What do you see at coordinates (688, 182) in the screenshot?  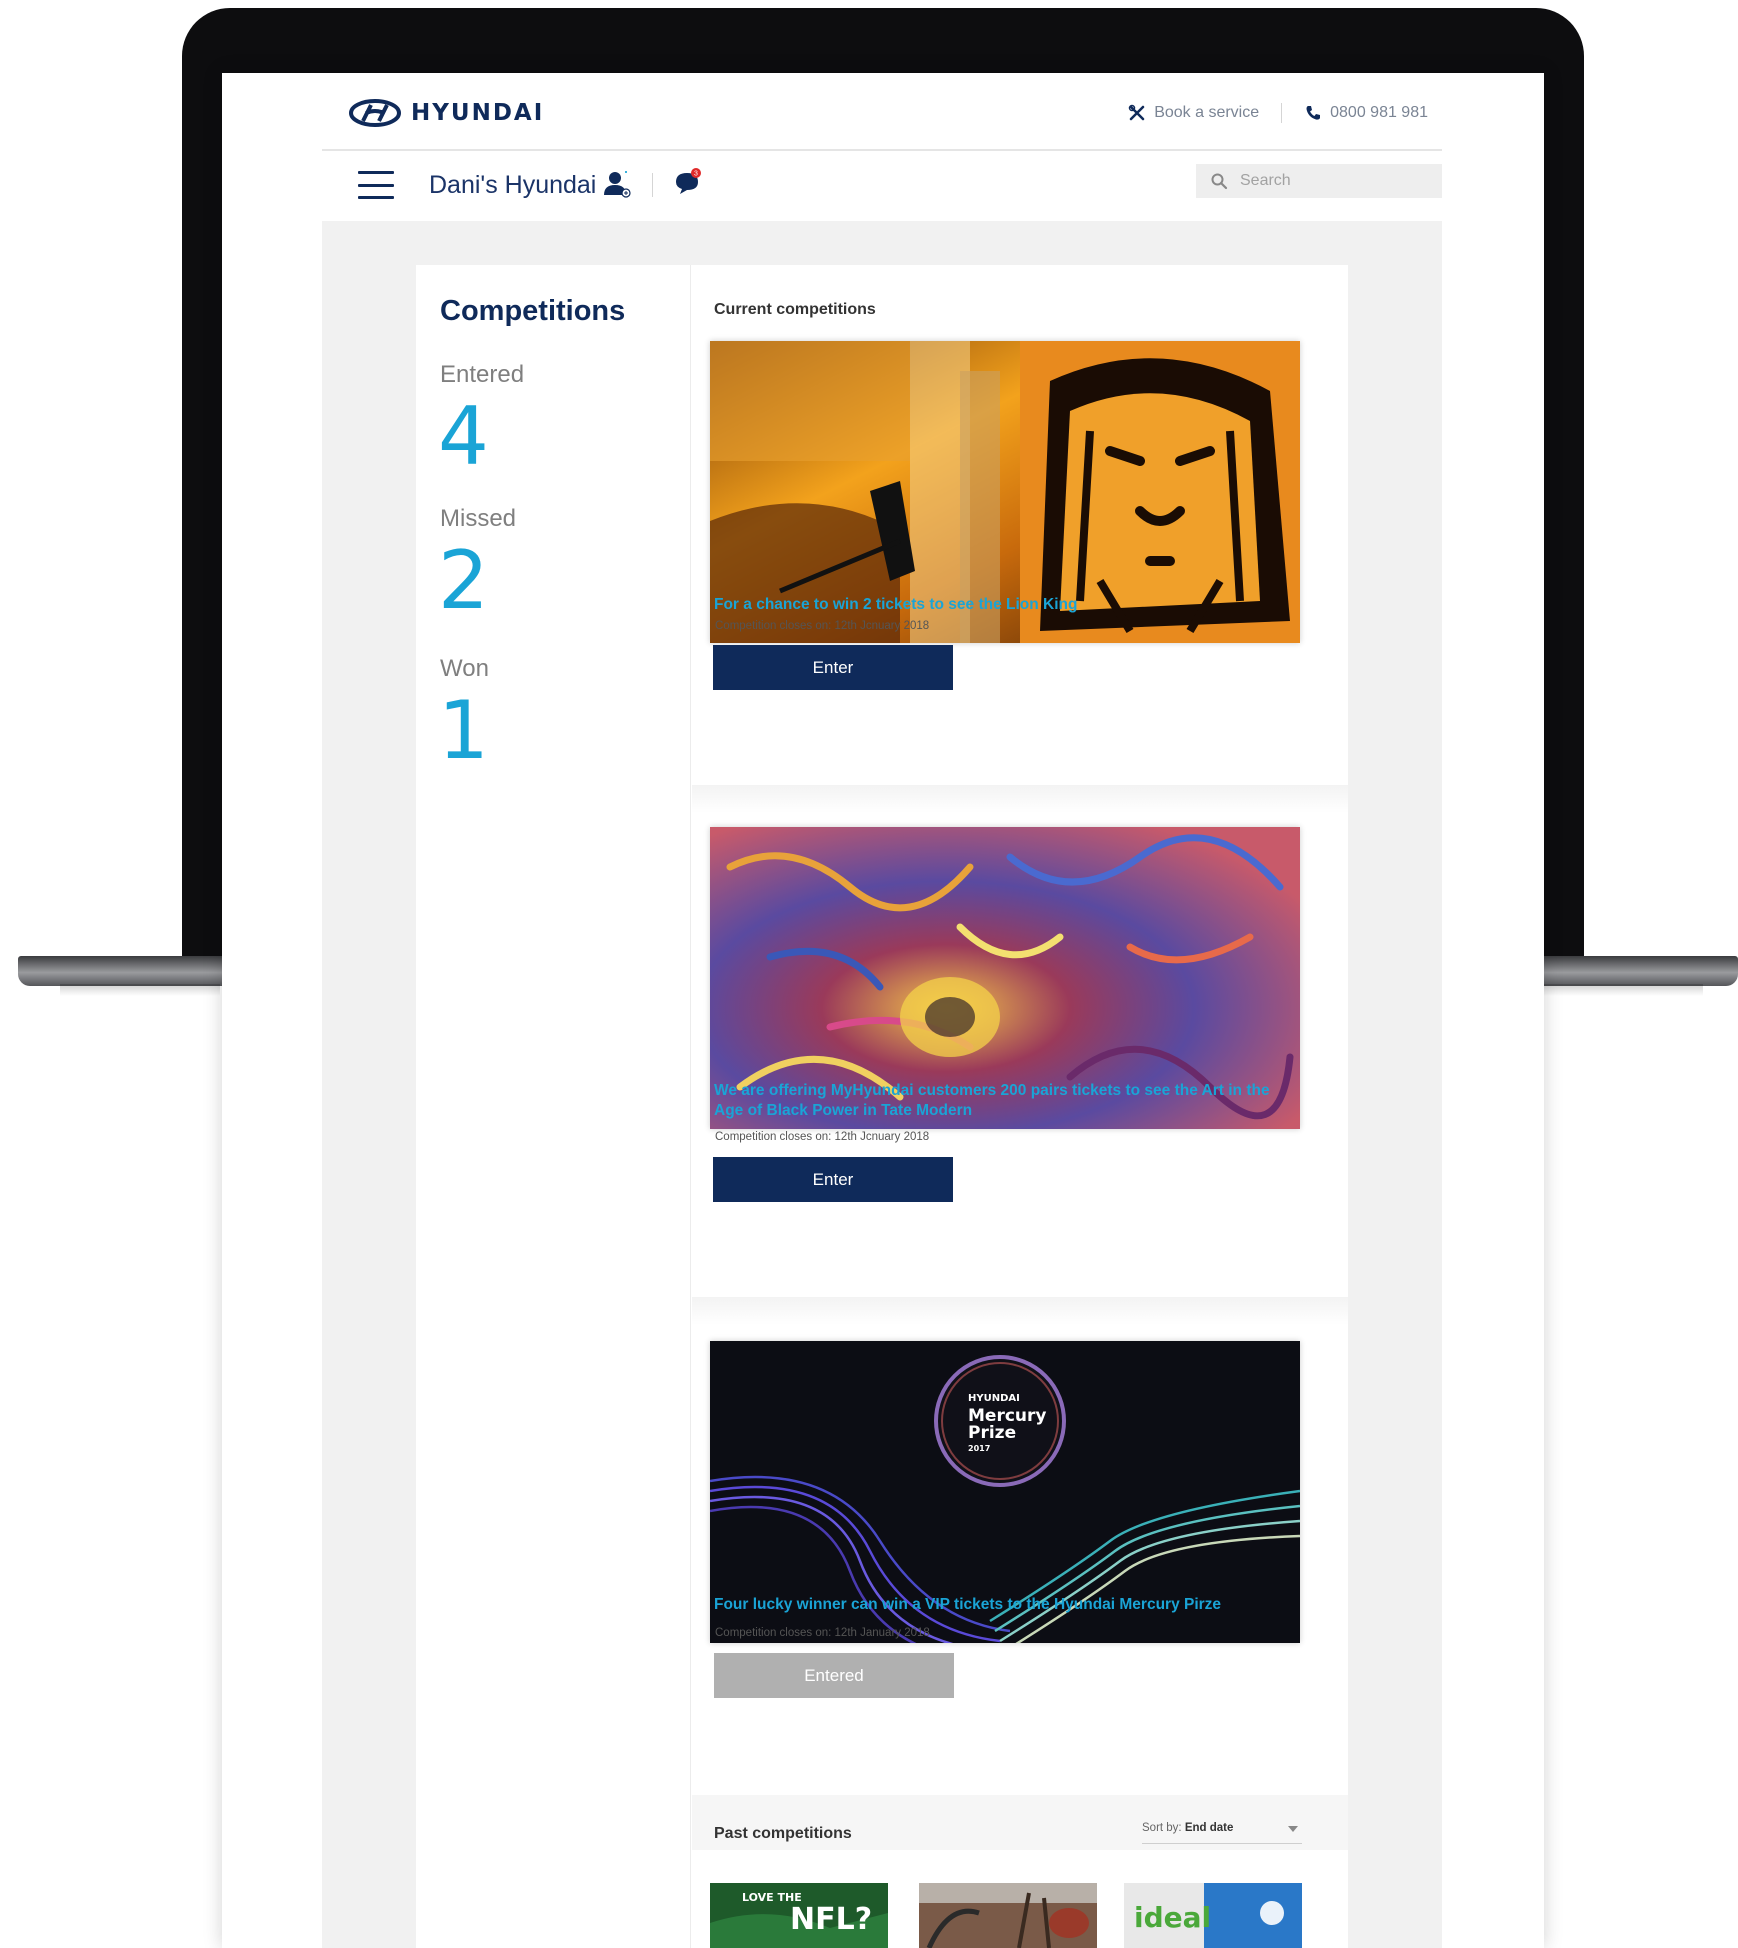 I see `chat-icon: 3` at bounding box center [688, 182].